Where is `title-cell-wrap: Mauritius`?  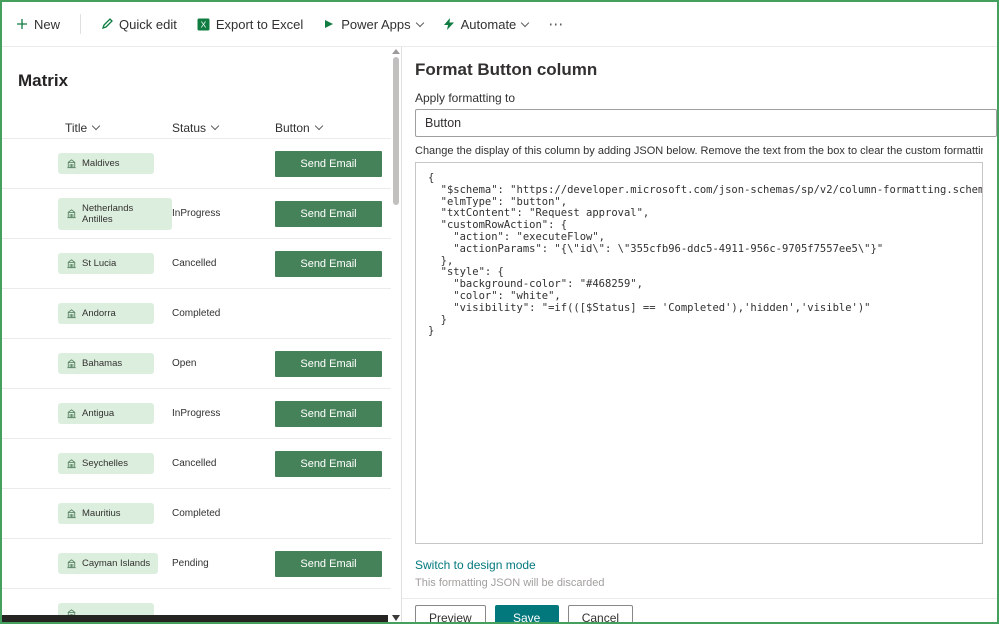
title-cell-wrap: Mauritius is located at coordinates (115, 513).